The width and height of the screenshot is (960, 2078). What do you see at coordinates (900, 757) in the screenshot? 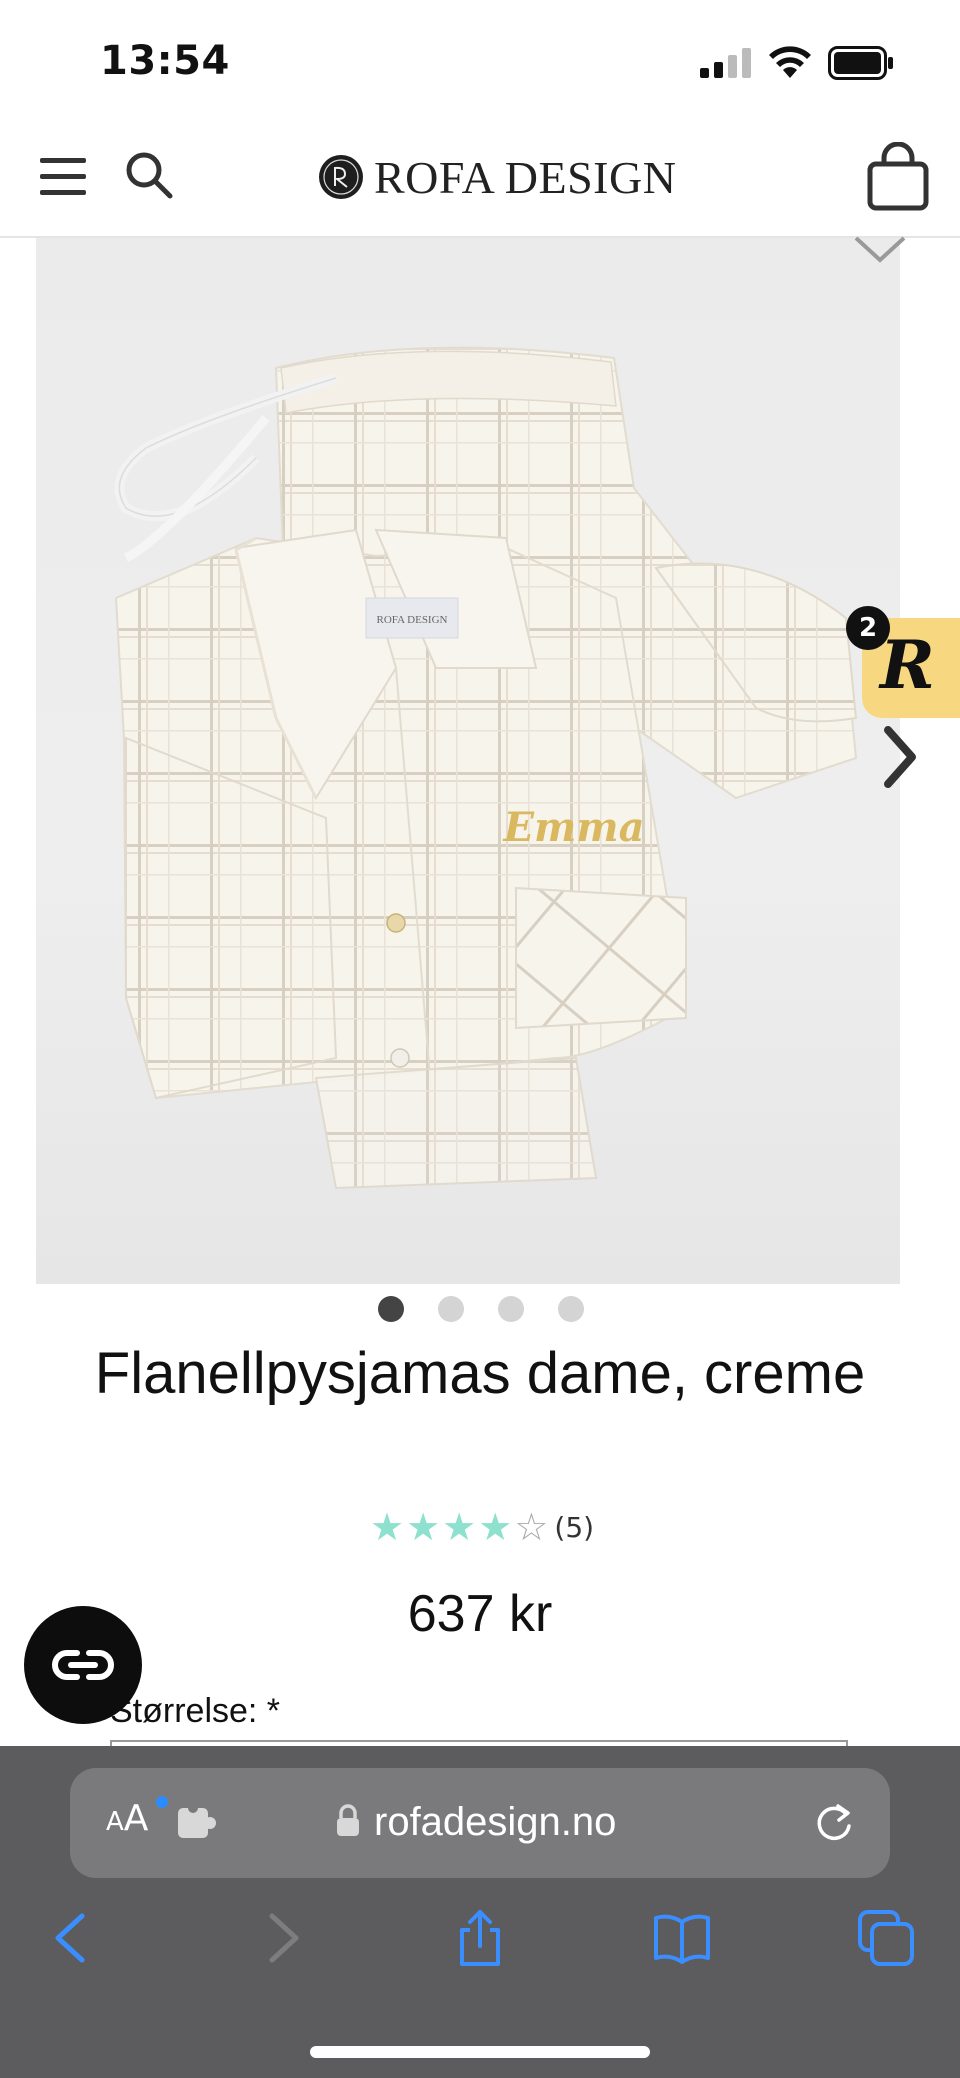
I see `next-image-chevron-icon` at bounding box center [900, 757].